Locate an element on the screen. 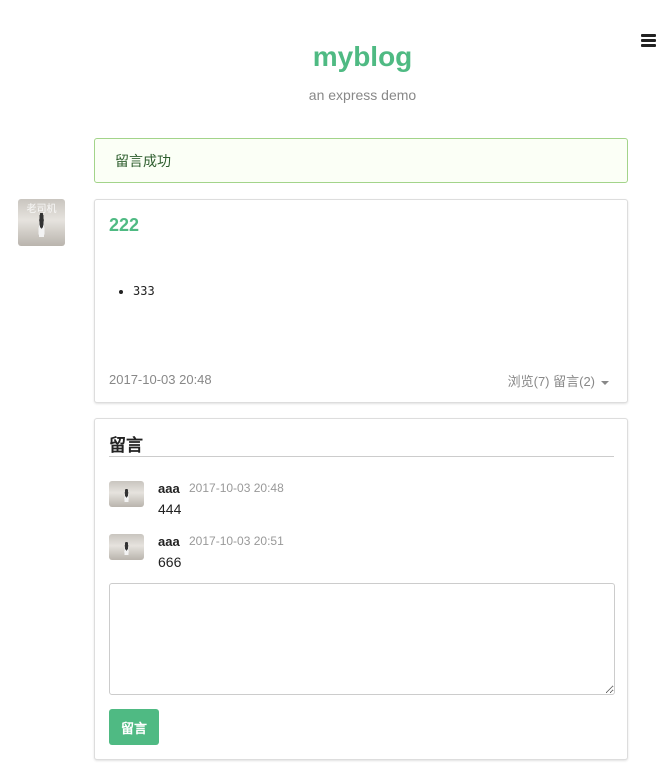 The height and width of the screenshot is (779, 672). comment-text: 444 is located at coordinates (170, 509).